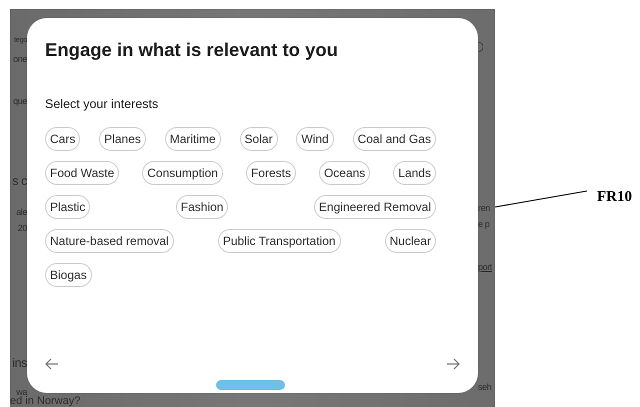  Describe the element at coordinates (52, 364) in the screenshot. I see `back-arrow-icon` at that location.